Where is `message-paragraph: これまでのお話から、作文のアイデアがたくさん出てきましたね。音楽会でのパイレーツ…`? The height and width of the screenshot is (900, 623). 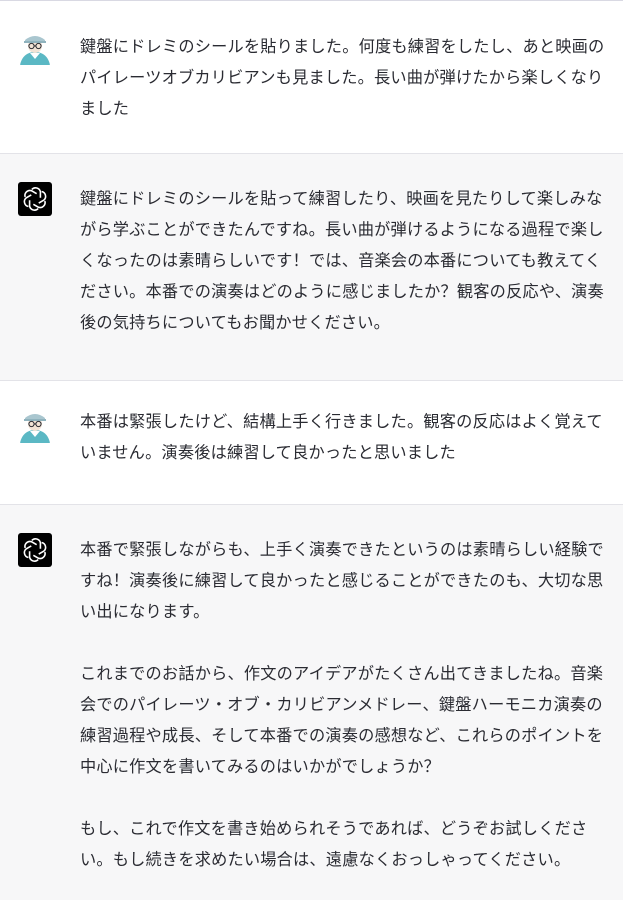 message-paragraph: これまでのお話から、作文のアイデアがたくさん出てきましたね。音楽会でのパイレーツ… is located at coordinates (342, 720).